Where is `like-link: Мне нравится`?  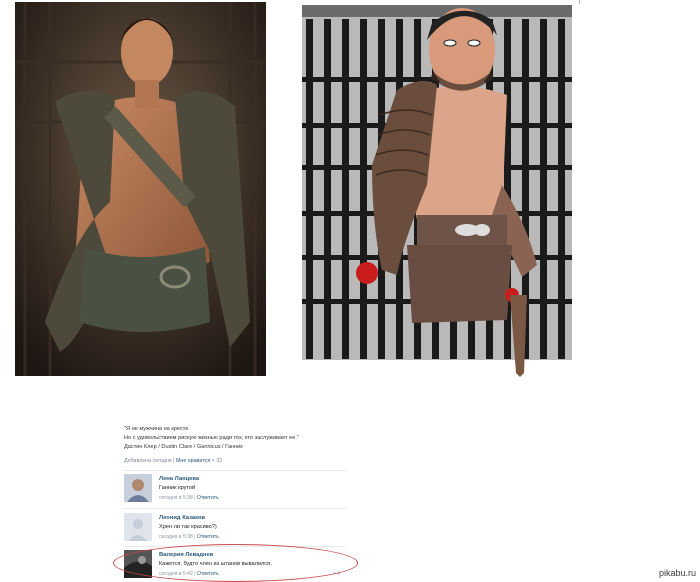
like-link: Мне нравится is located at coordinates (193, 461).